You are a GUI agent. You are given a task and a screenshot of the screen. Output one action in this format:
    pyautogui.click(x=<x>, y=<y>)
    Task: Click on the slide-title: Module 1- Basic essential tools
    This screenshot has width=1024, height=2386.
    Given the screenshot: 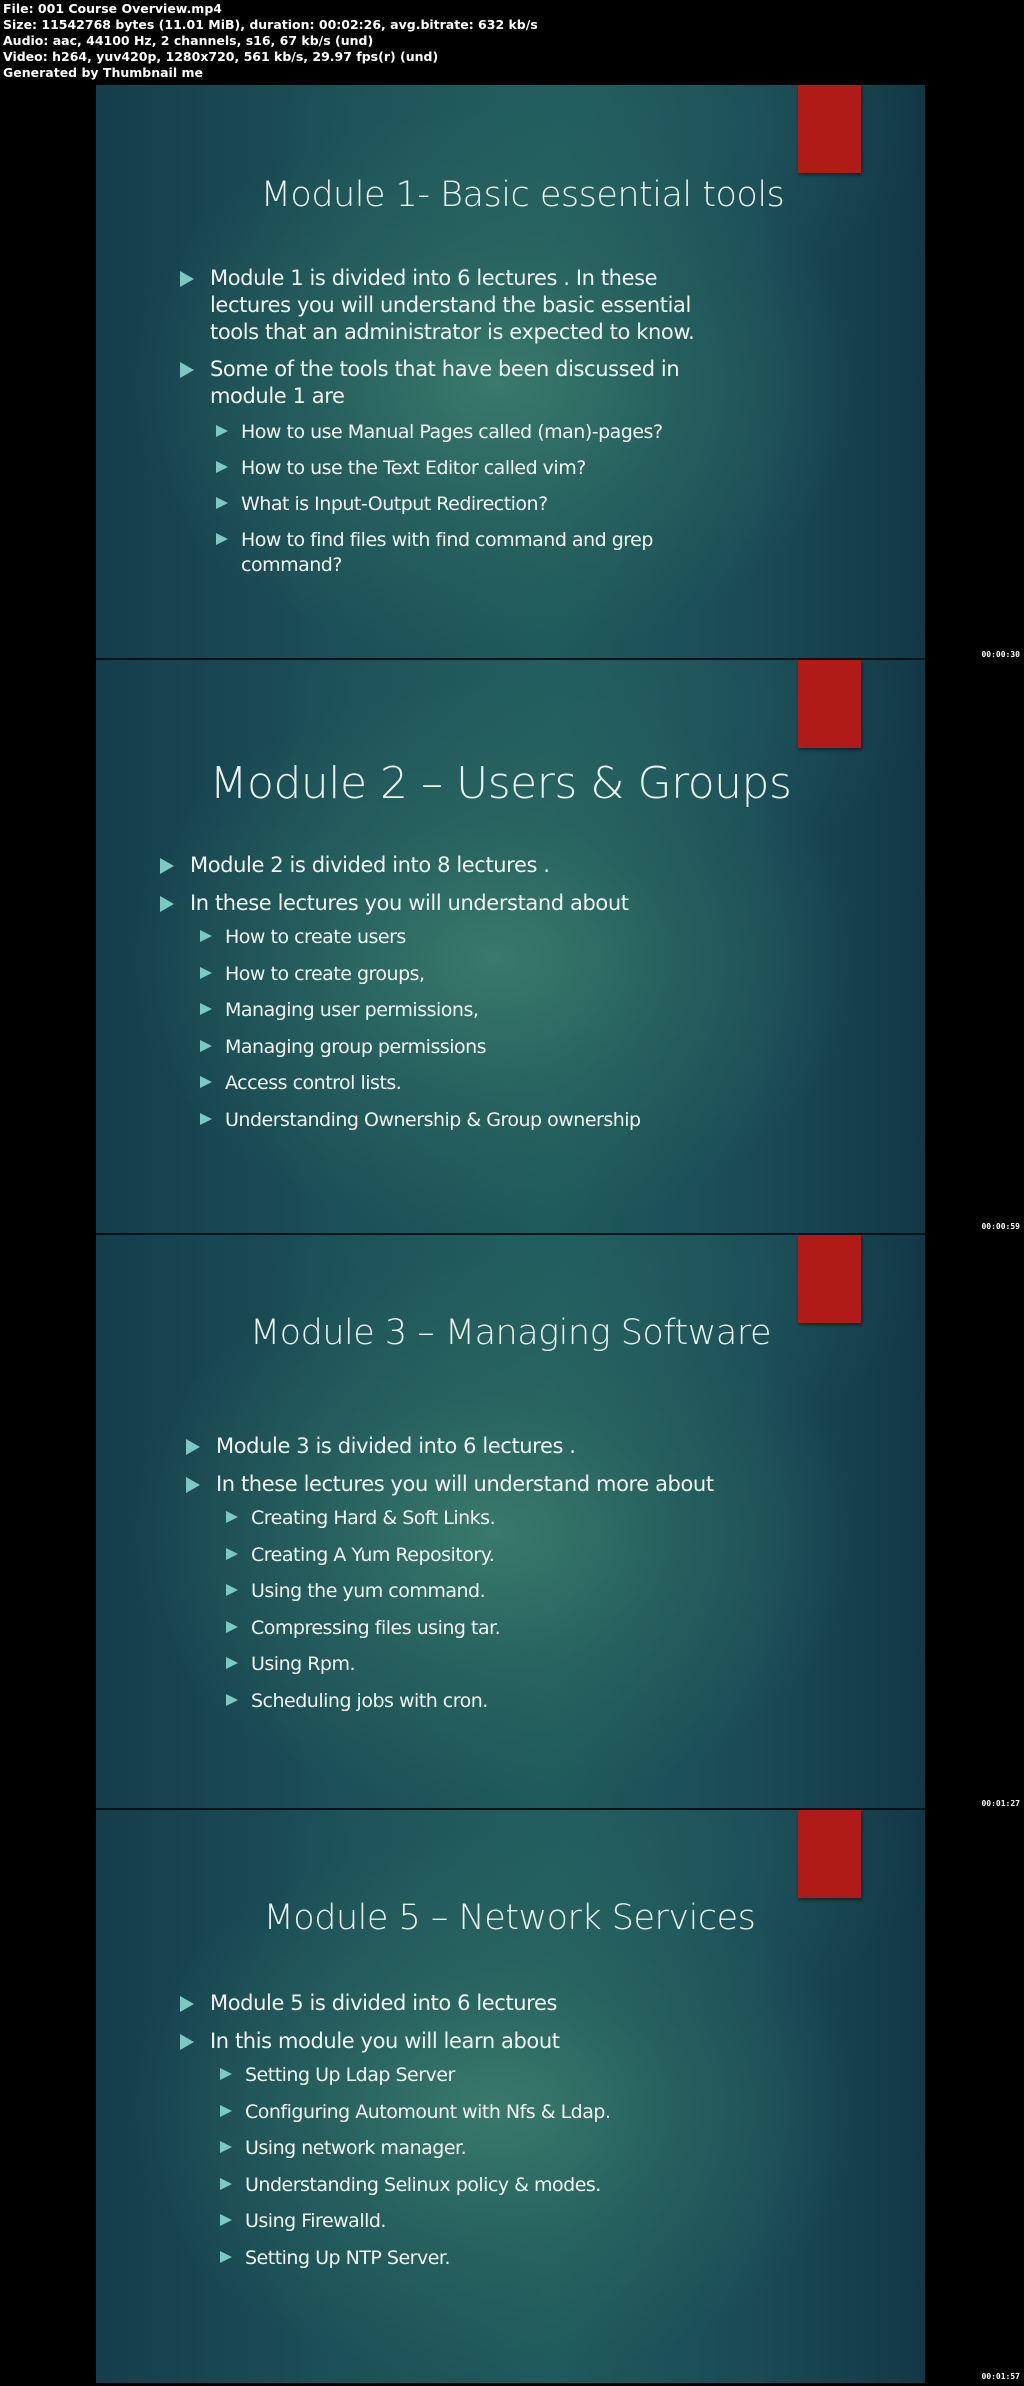 What is the action you would take?
    pyautogui.click(x=522, y=195)
    